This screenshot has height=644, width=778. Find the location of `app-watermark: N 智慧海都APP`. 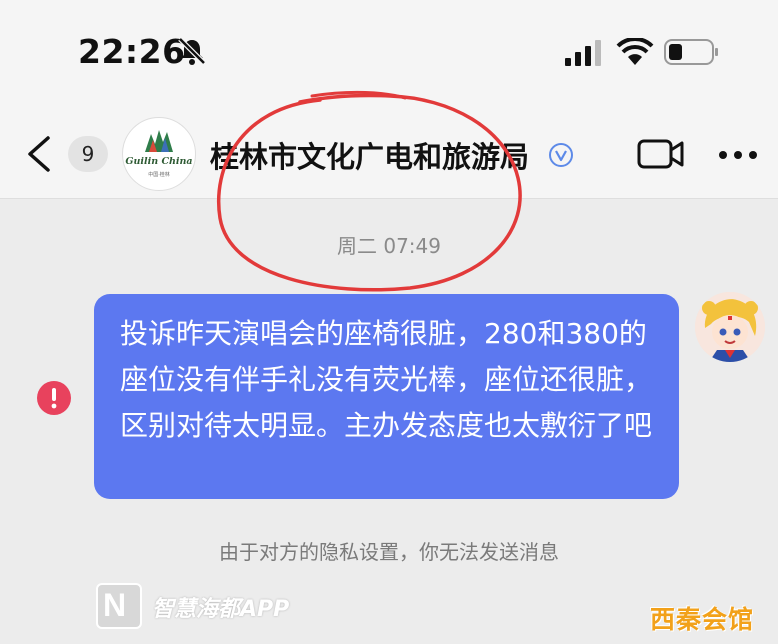

app-watermark: N 智慧海都APP is located at coordinates (216, 606).